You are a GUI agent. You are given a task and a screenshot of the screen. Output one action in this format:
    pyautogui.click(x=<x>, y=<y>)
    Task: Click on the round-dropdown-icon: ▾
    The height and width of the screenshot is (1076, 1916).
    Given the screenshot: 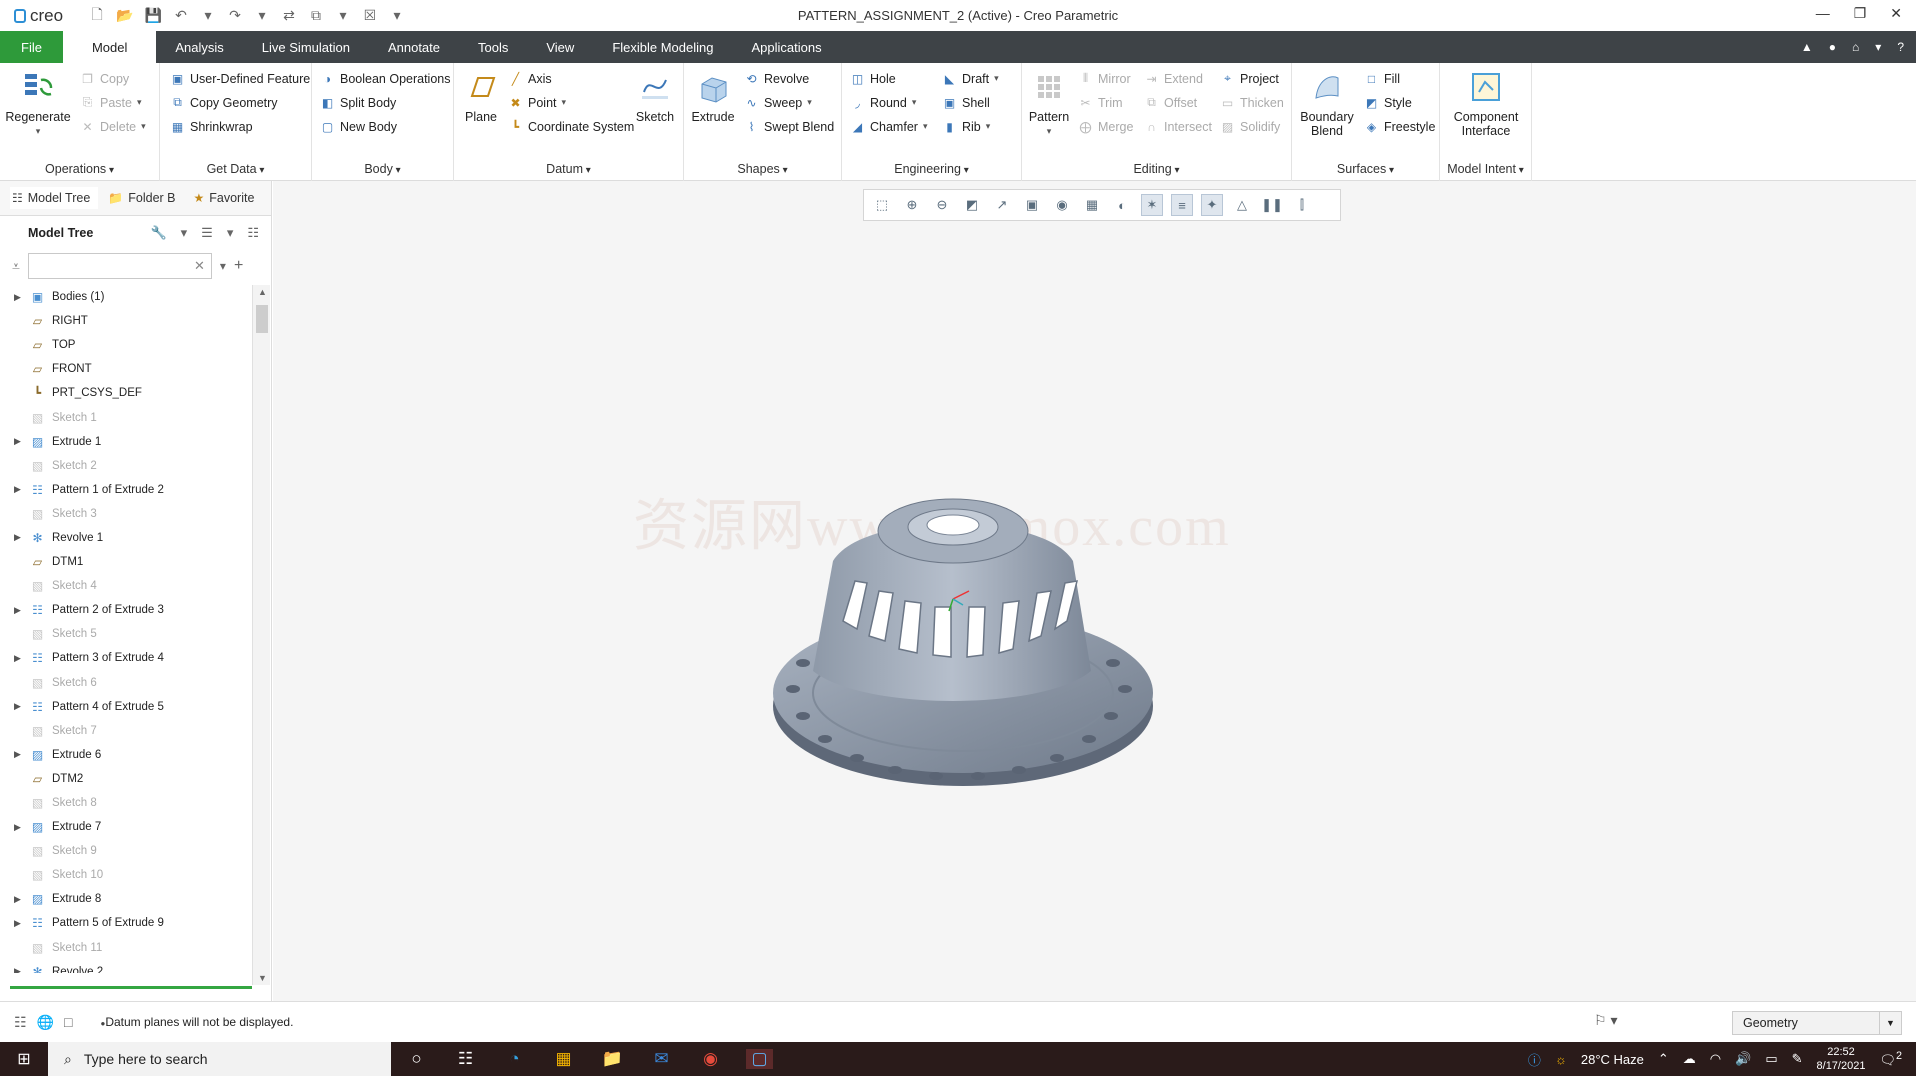 What is the action you would take?
    pyautogui.click(x=914, y=102)
    